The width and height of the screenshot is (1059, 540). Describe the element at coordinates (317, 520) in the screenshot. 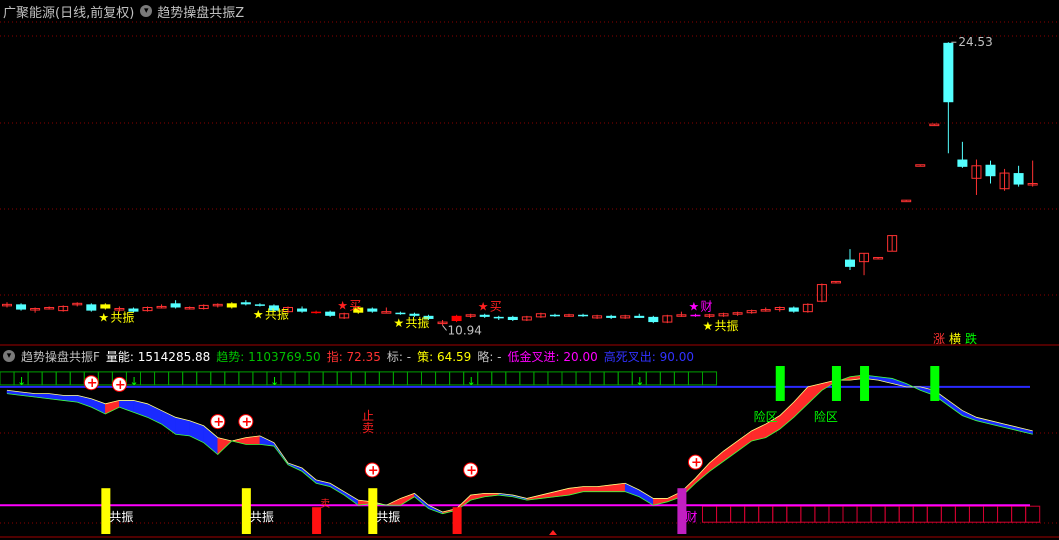

I see `signal-bar` at that location.